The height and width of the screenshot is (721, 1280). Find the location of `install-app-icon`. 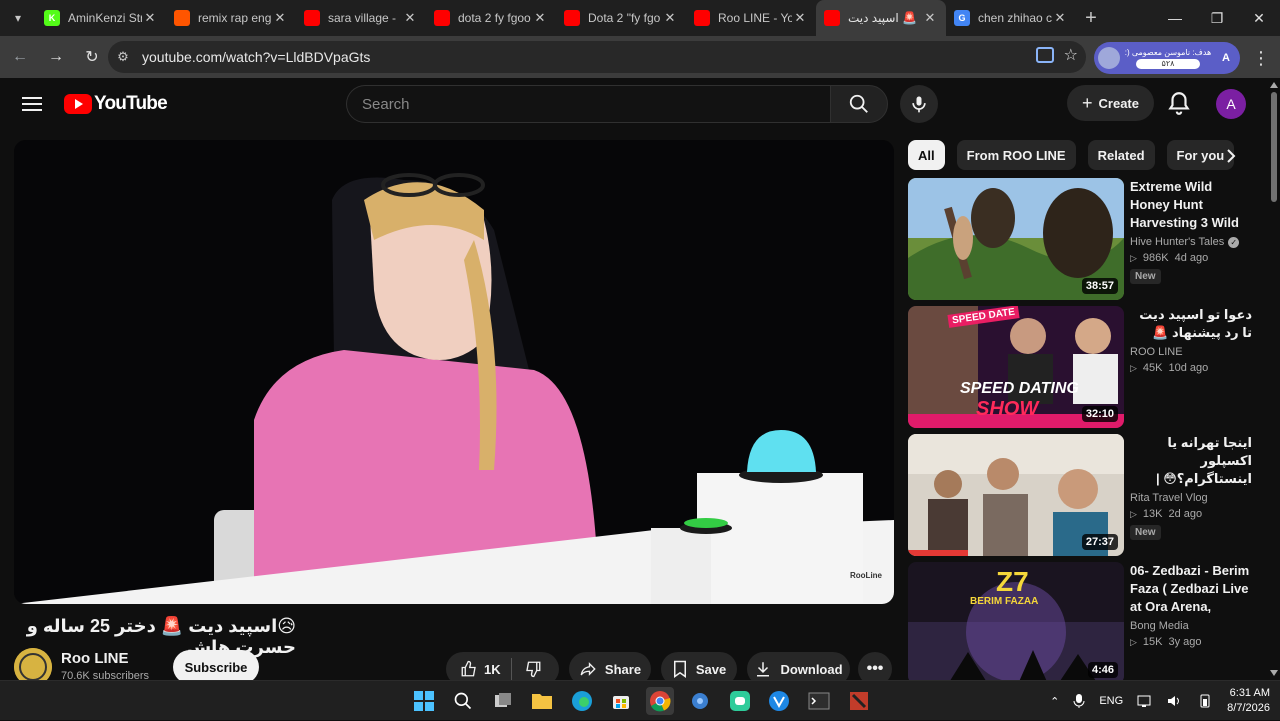

install-app-icon is located at coordinates (1044, 55).